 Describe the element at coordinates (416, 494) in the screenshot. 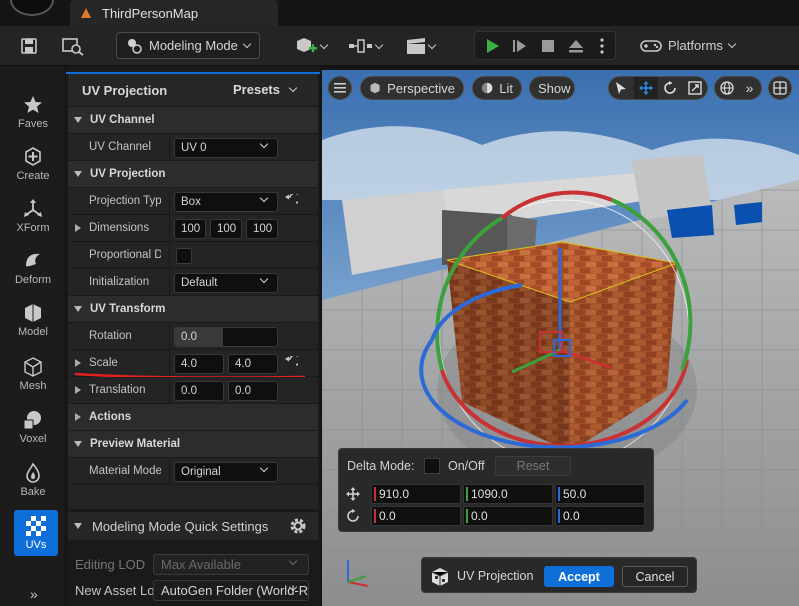

I see `location-x-input: 910.0` at that location.